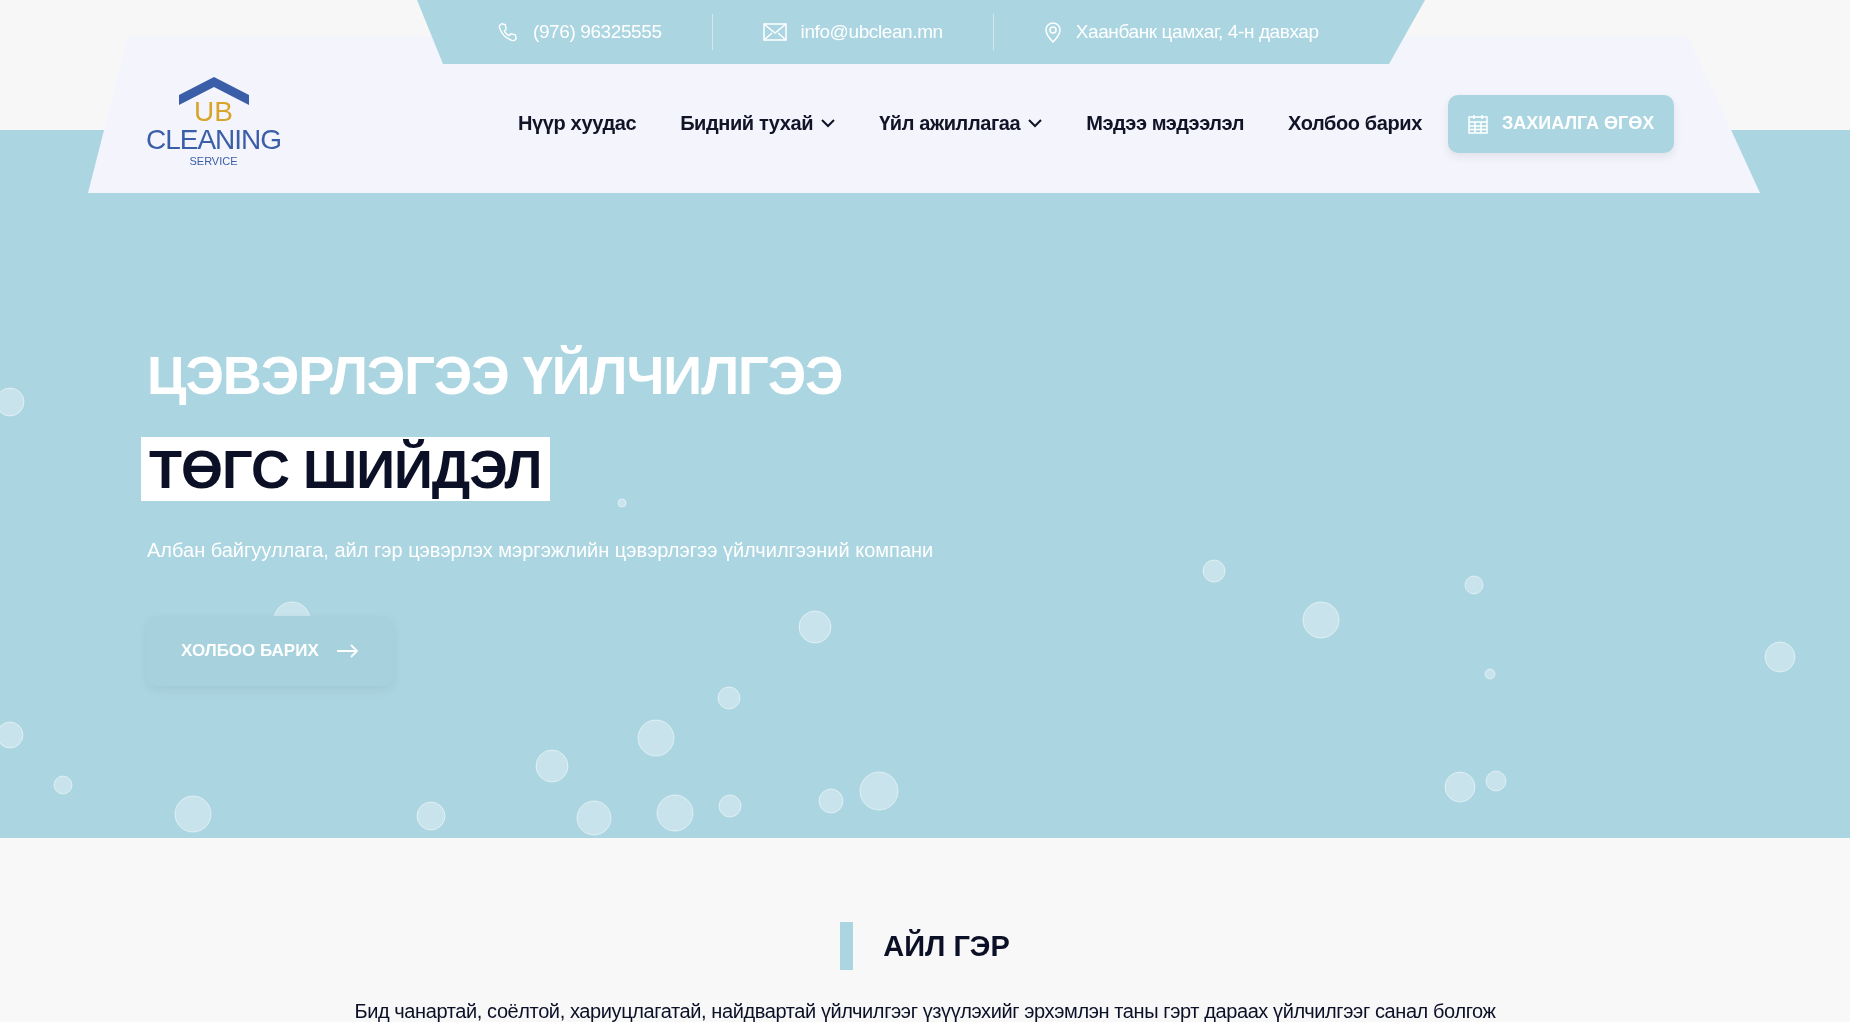 The image size is (1850, 1022). What do you see at coordinates (540, 550) in the screenshot?
I see `hero-subtitle: Албан байгууллага, айл гэр цэвэрлэх мэргэжлийн цэвэрлэгээ үйлчилгээний компани` at bounding box center [540, 550].